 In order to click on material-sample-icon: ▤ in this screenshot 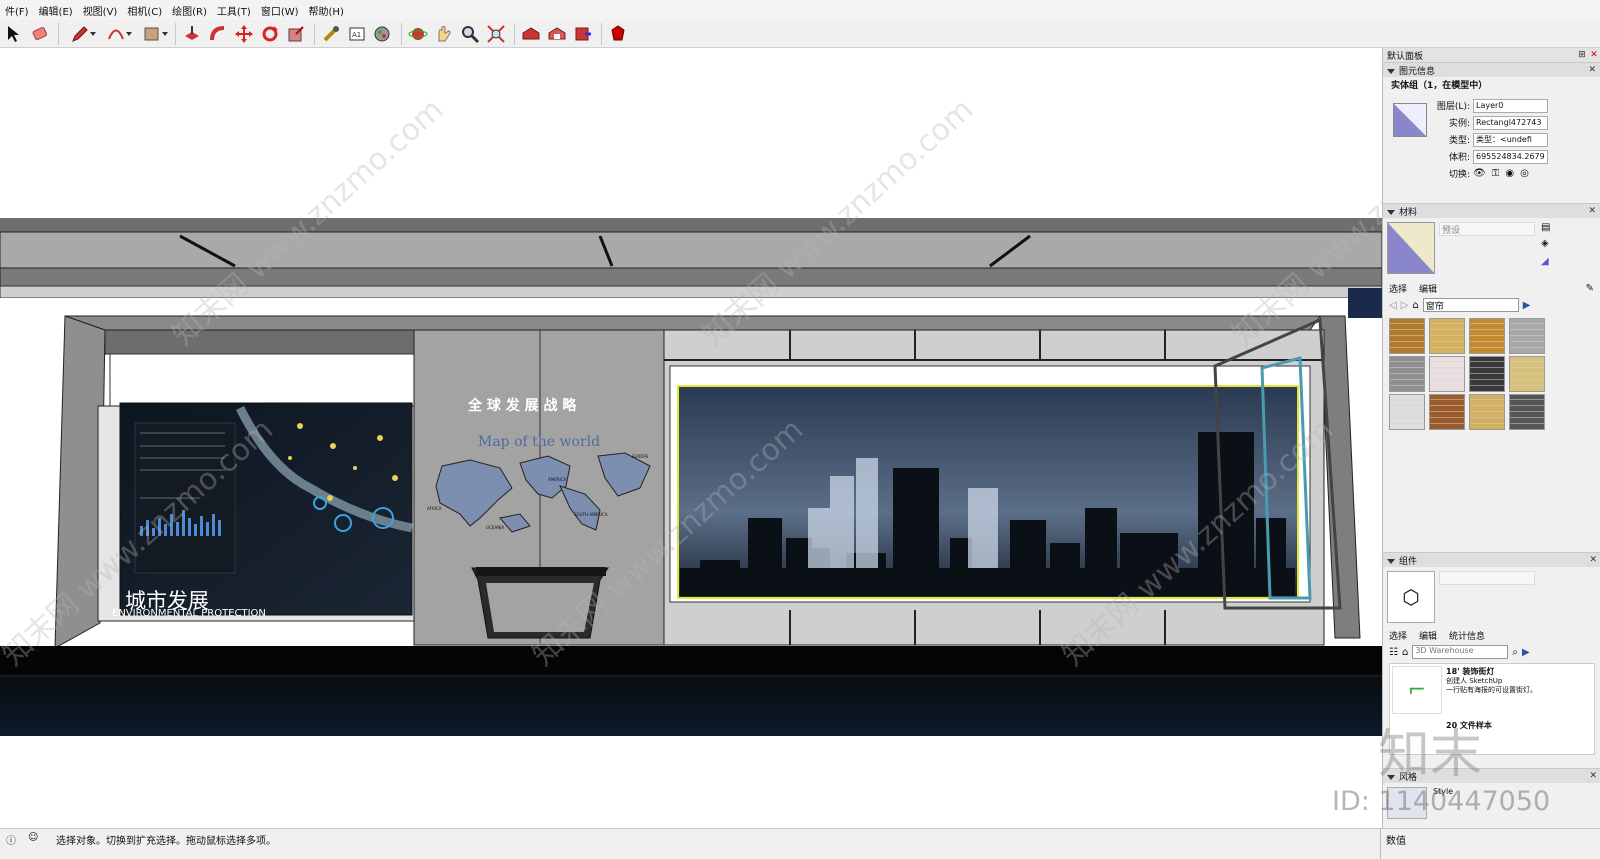, I will do `click(1545, 227)`.